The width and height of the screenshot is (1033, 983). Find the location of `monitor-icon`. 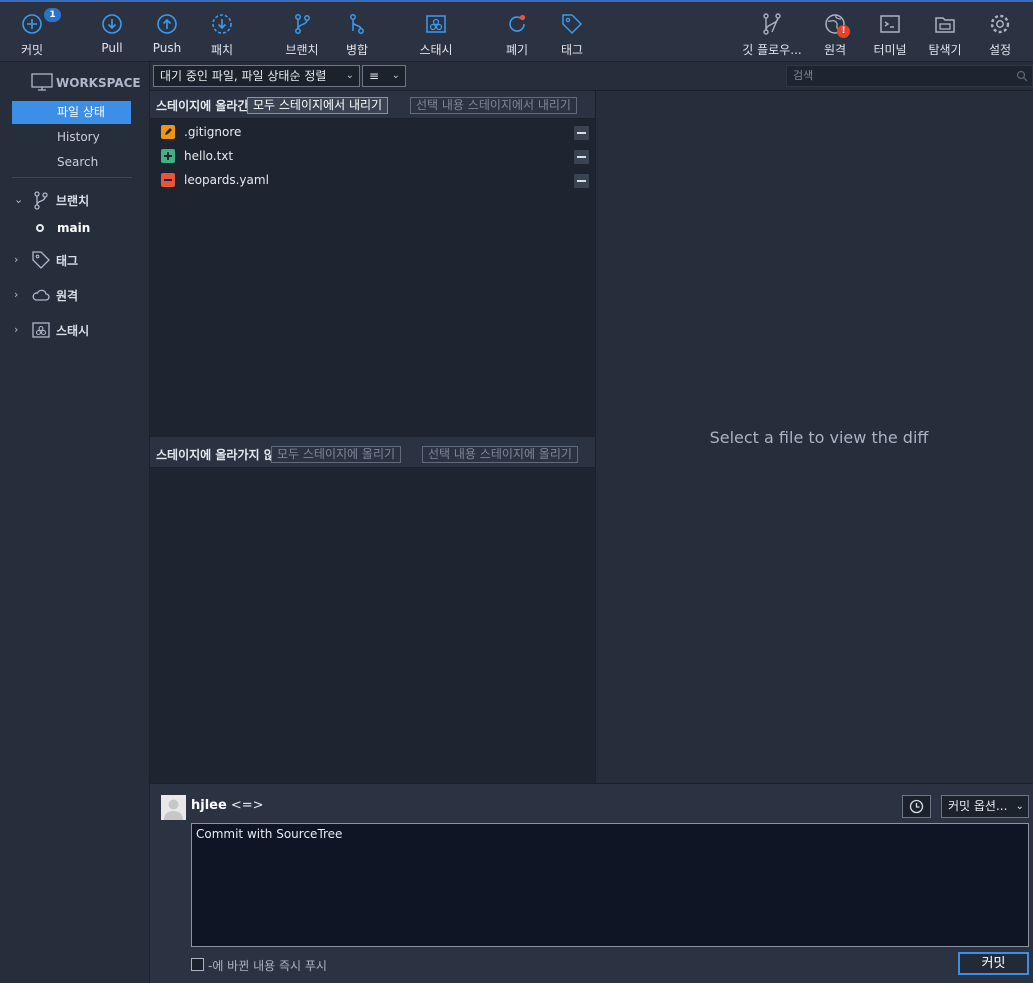

monitor-icon is located at coordinates (42, 82).